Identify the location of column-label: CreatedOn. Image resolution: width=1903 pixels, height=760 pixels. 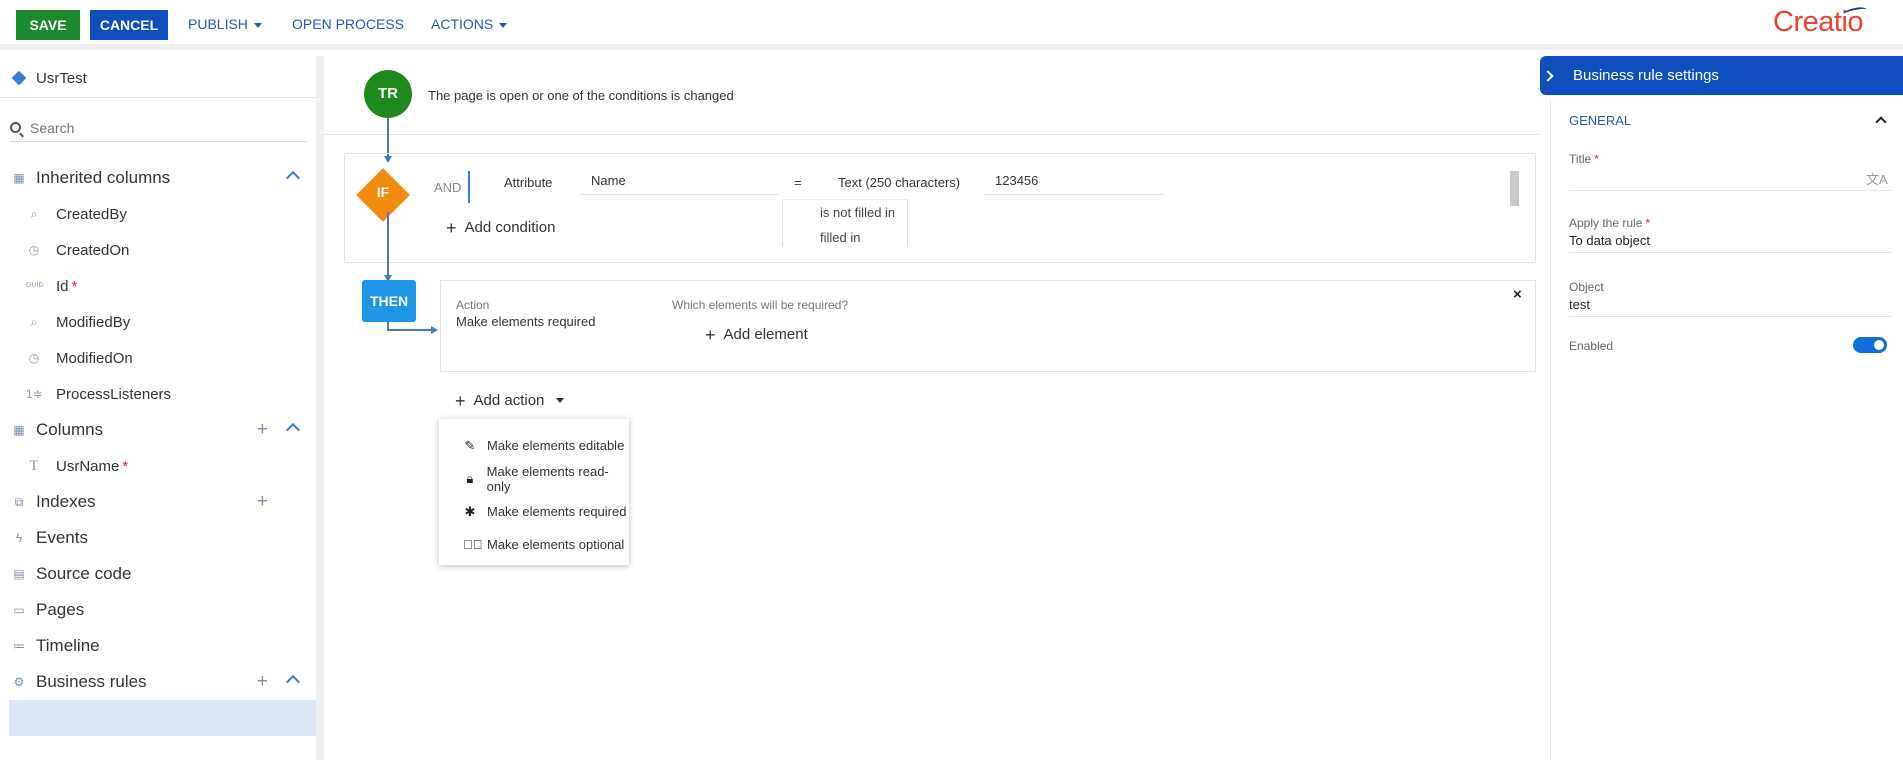
(93, 250).